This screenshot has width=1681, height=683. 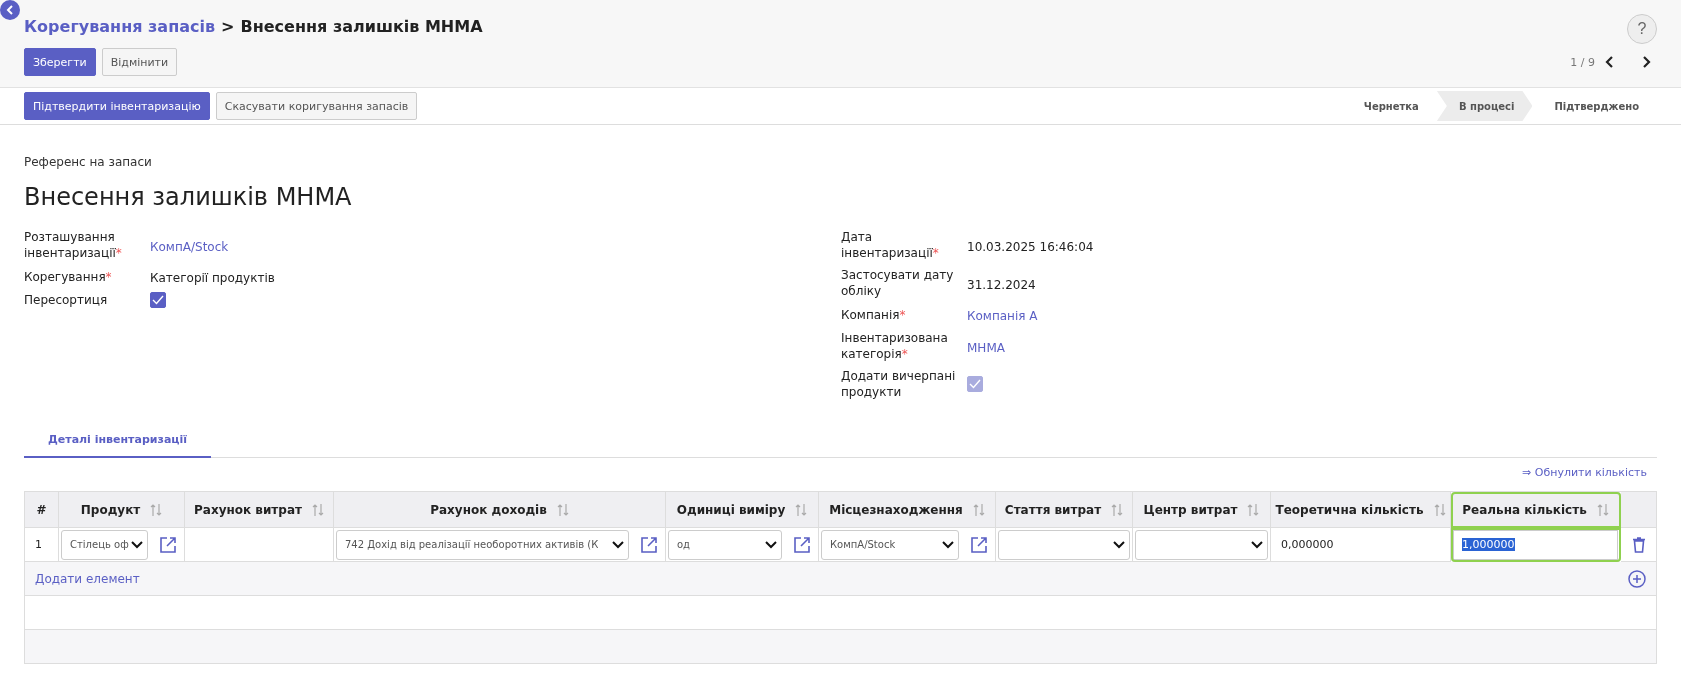 What do you see at coordinates (361, 26) in the screenshot?
I see `page-title: Внесення залишків МНМА` at bounding box center [361, 26].